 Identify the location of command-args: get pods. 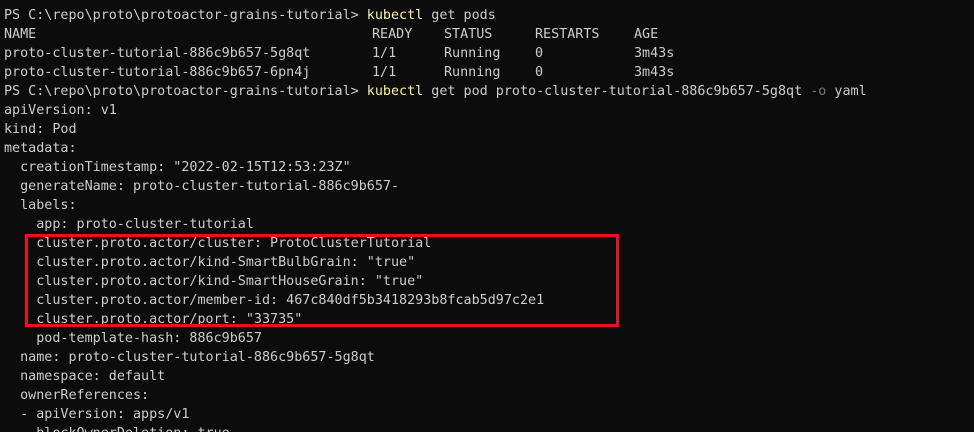
(459, 15).